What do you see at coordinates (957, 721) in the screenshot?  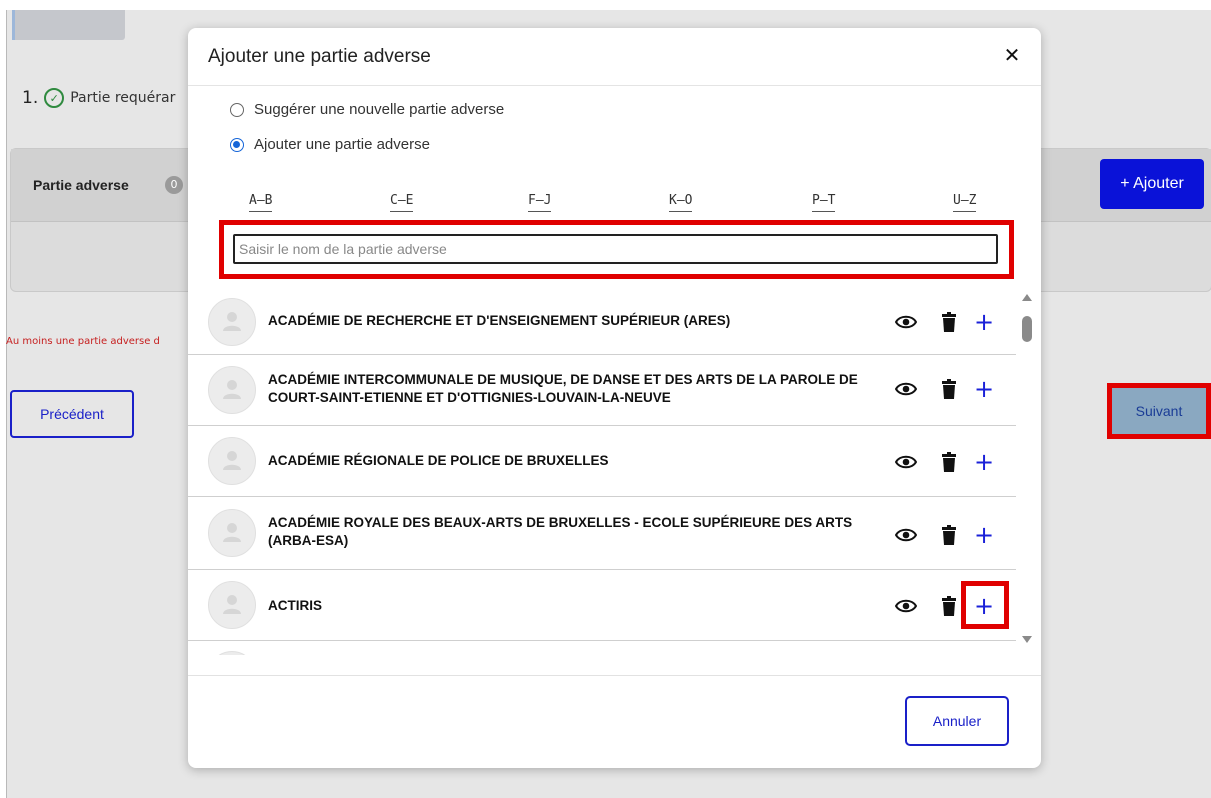 I see `cancel-button: Annuler` at bounding box center [957, 721].